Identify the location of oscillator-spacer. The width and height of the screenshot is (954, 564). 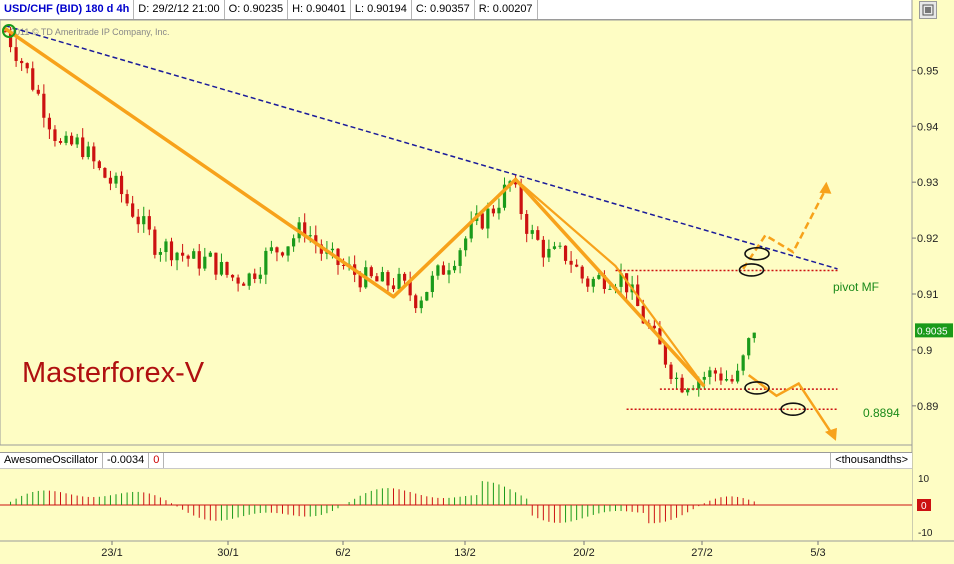
(497, 460).